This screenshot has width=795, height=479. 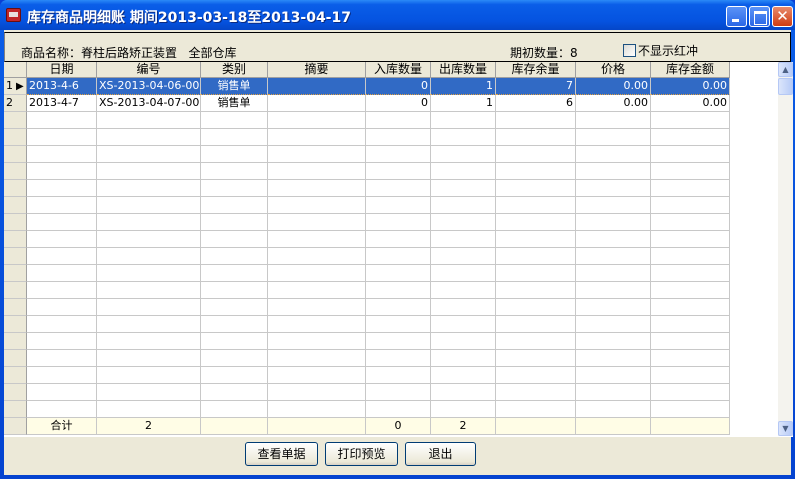 I want to click on table-cell-in: 0, so click(x=398, y=103).